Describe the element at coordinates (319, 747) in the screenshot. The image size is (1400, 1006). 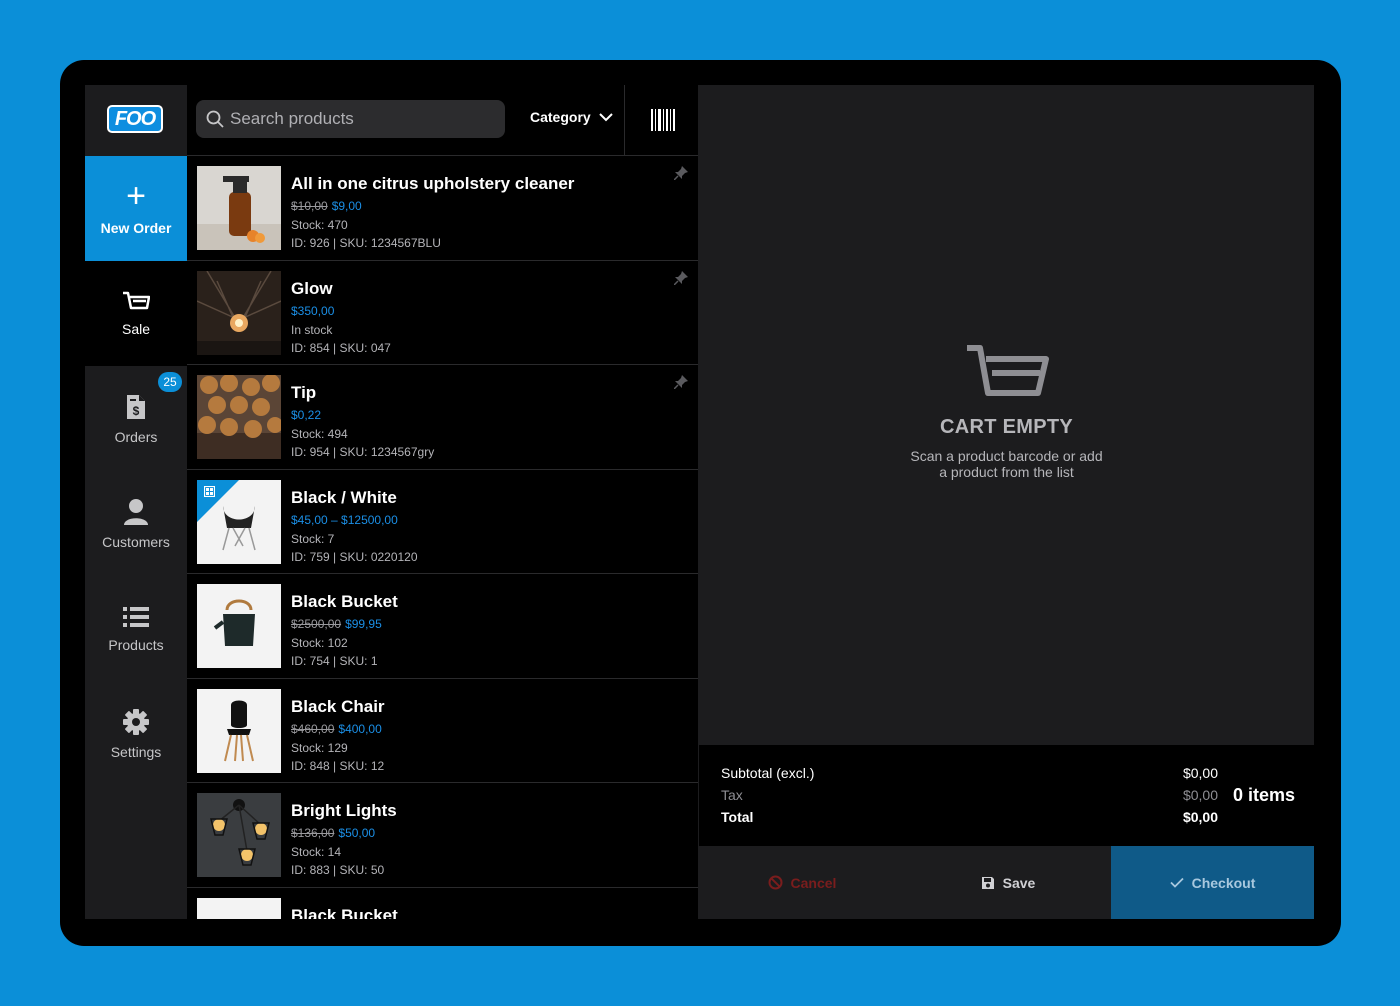
I see `product-stock: Stock: 129` at that location.